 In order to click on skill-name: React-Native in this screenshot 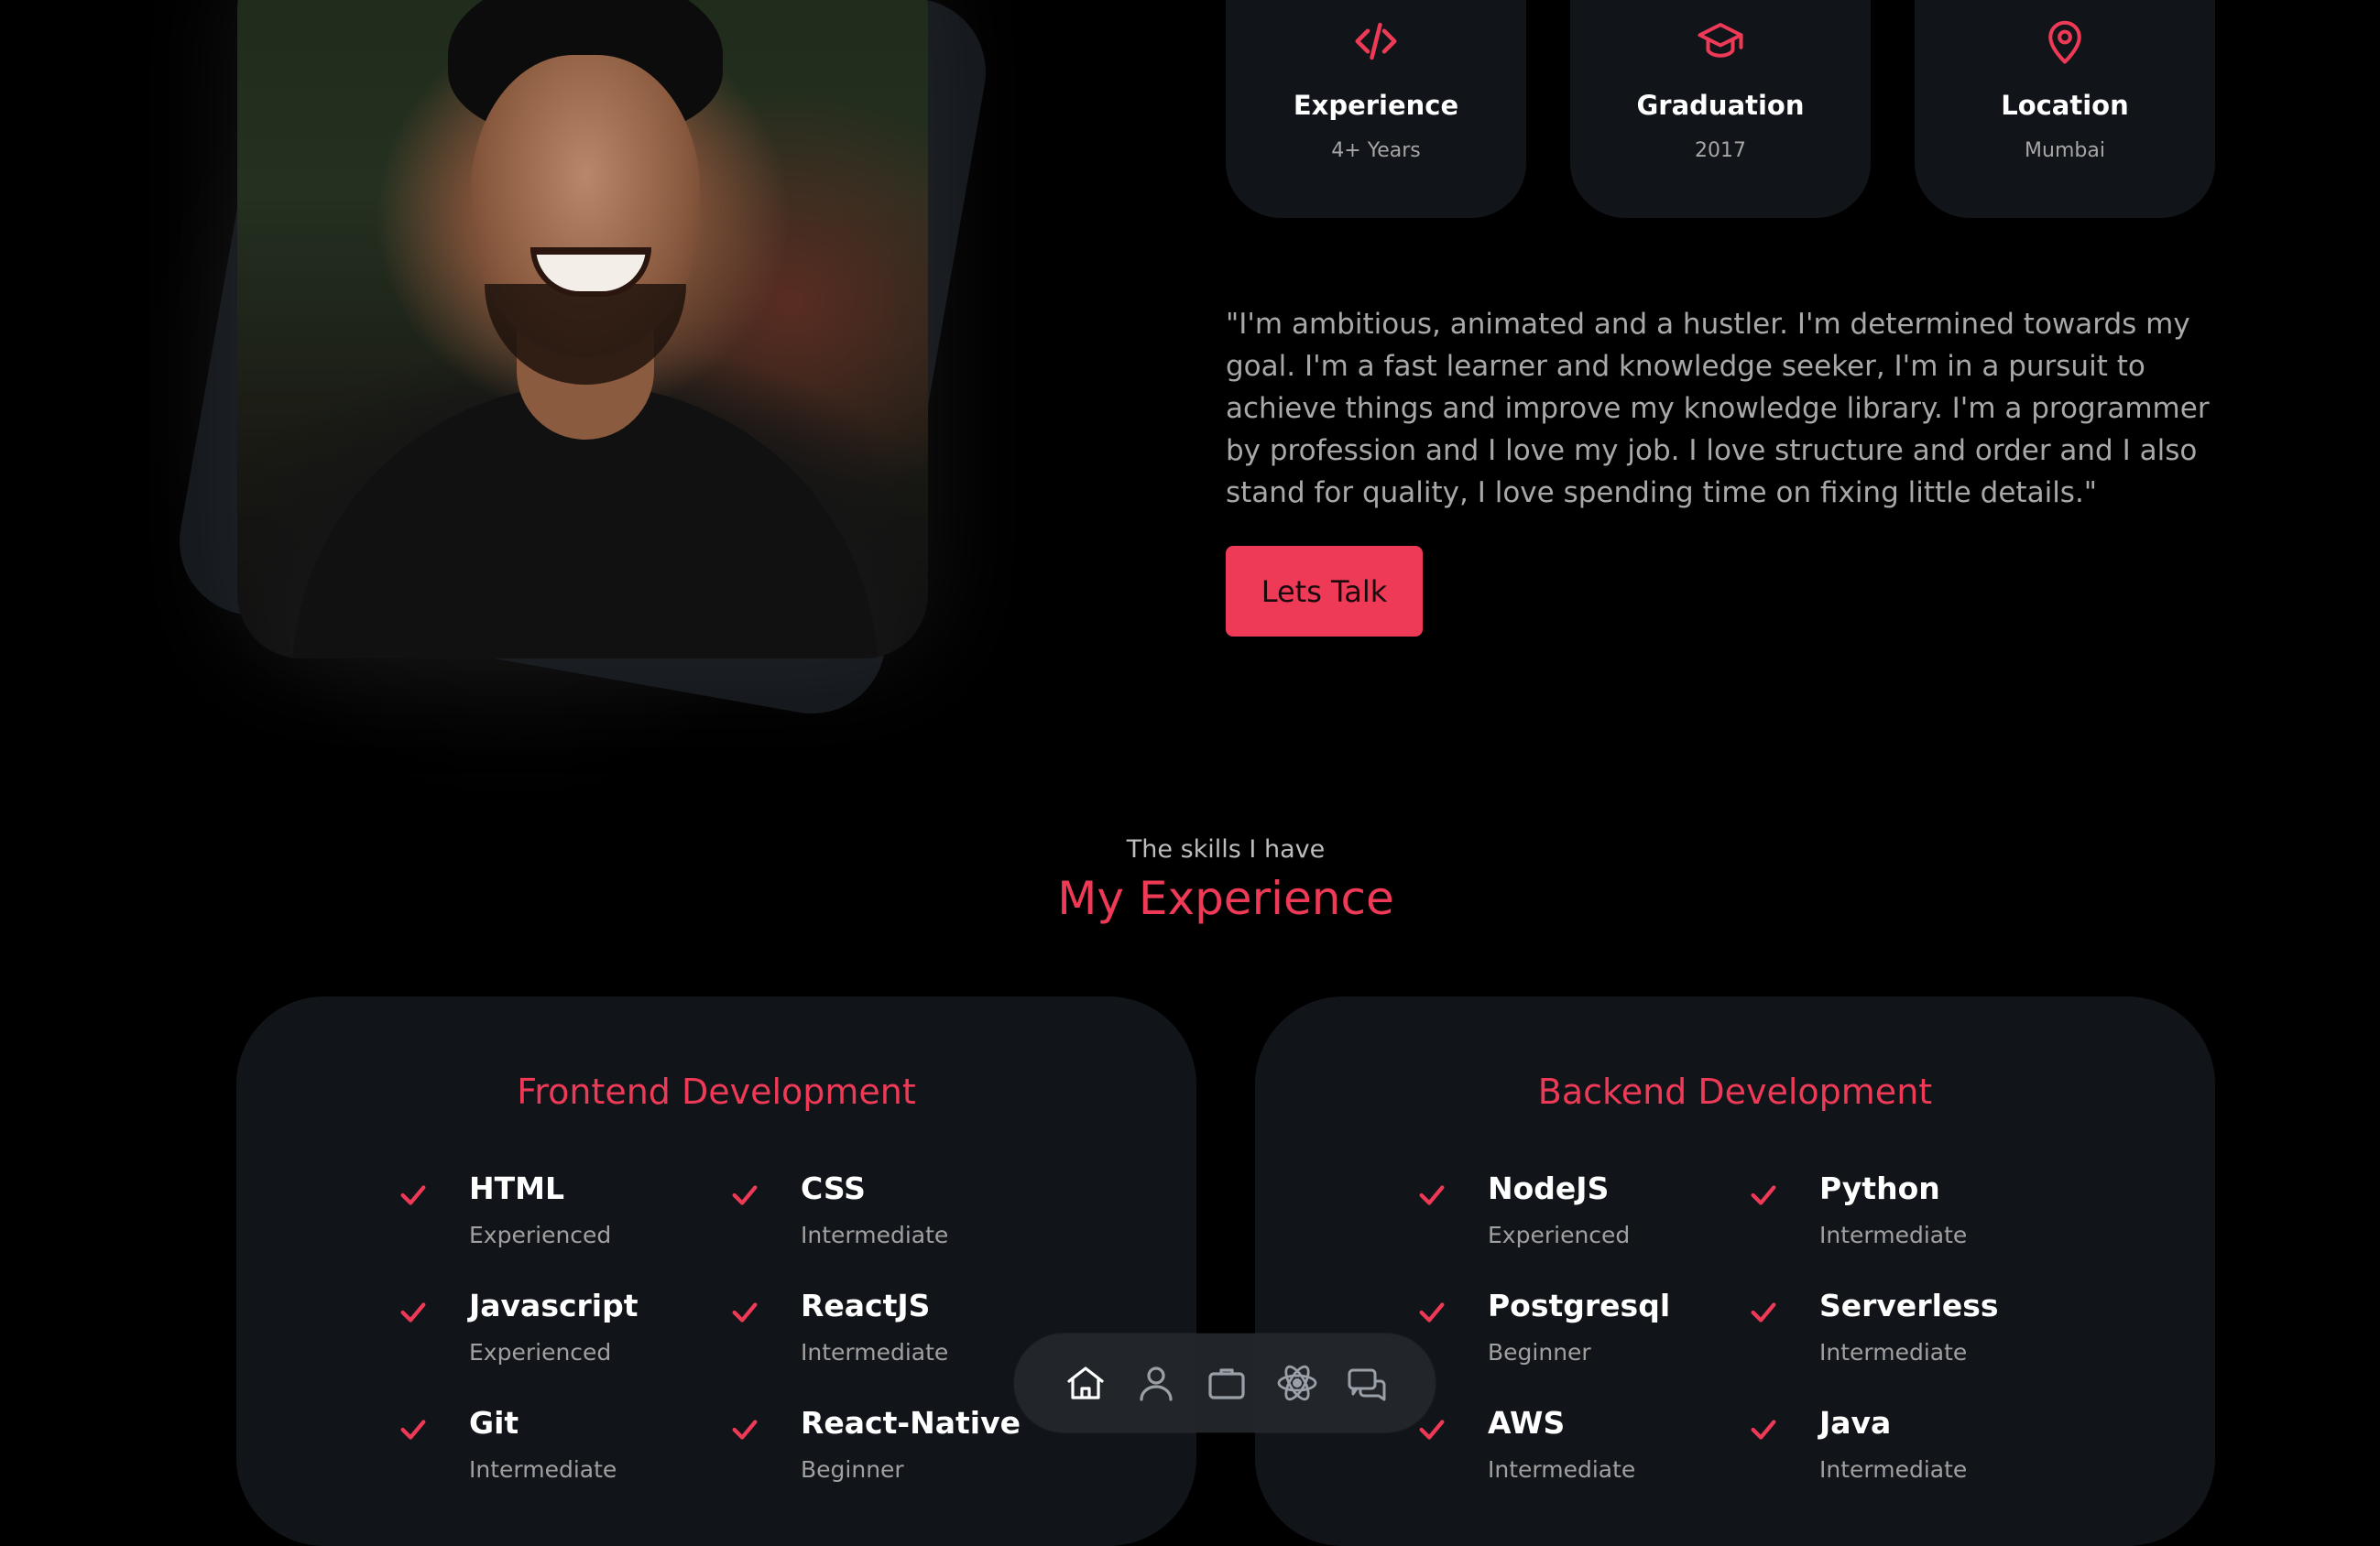, I will do `click(911, 1423)`.